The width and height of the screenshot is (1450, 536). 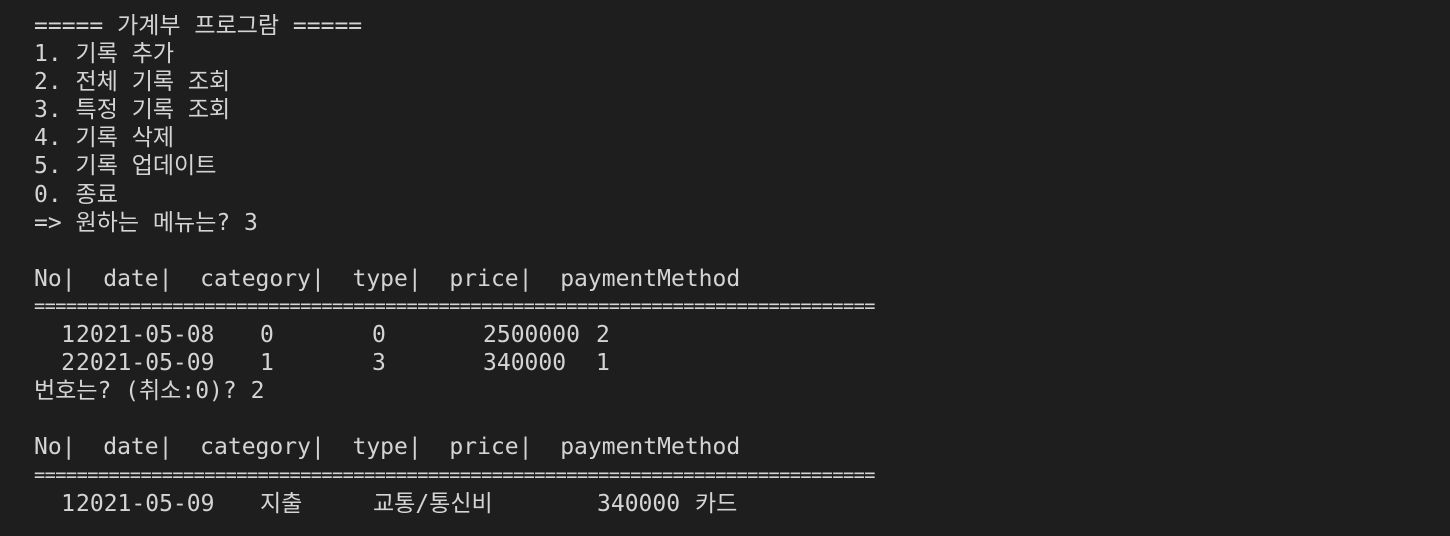 What do you see at coordinates (379, 335) in the screenshot?
I see `row-type: 0` at bounding box center [379, 335].